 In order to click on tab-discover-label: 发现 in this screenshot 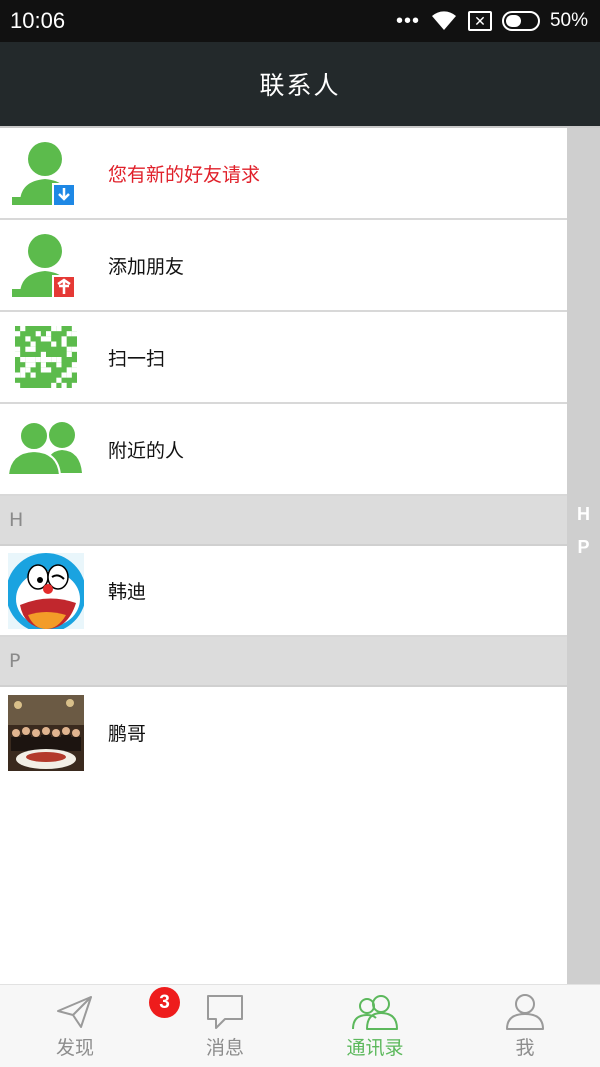, I will do `click(74, 1048)`.